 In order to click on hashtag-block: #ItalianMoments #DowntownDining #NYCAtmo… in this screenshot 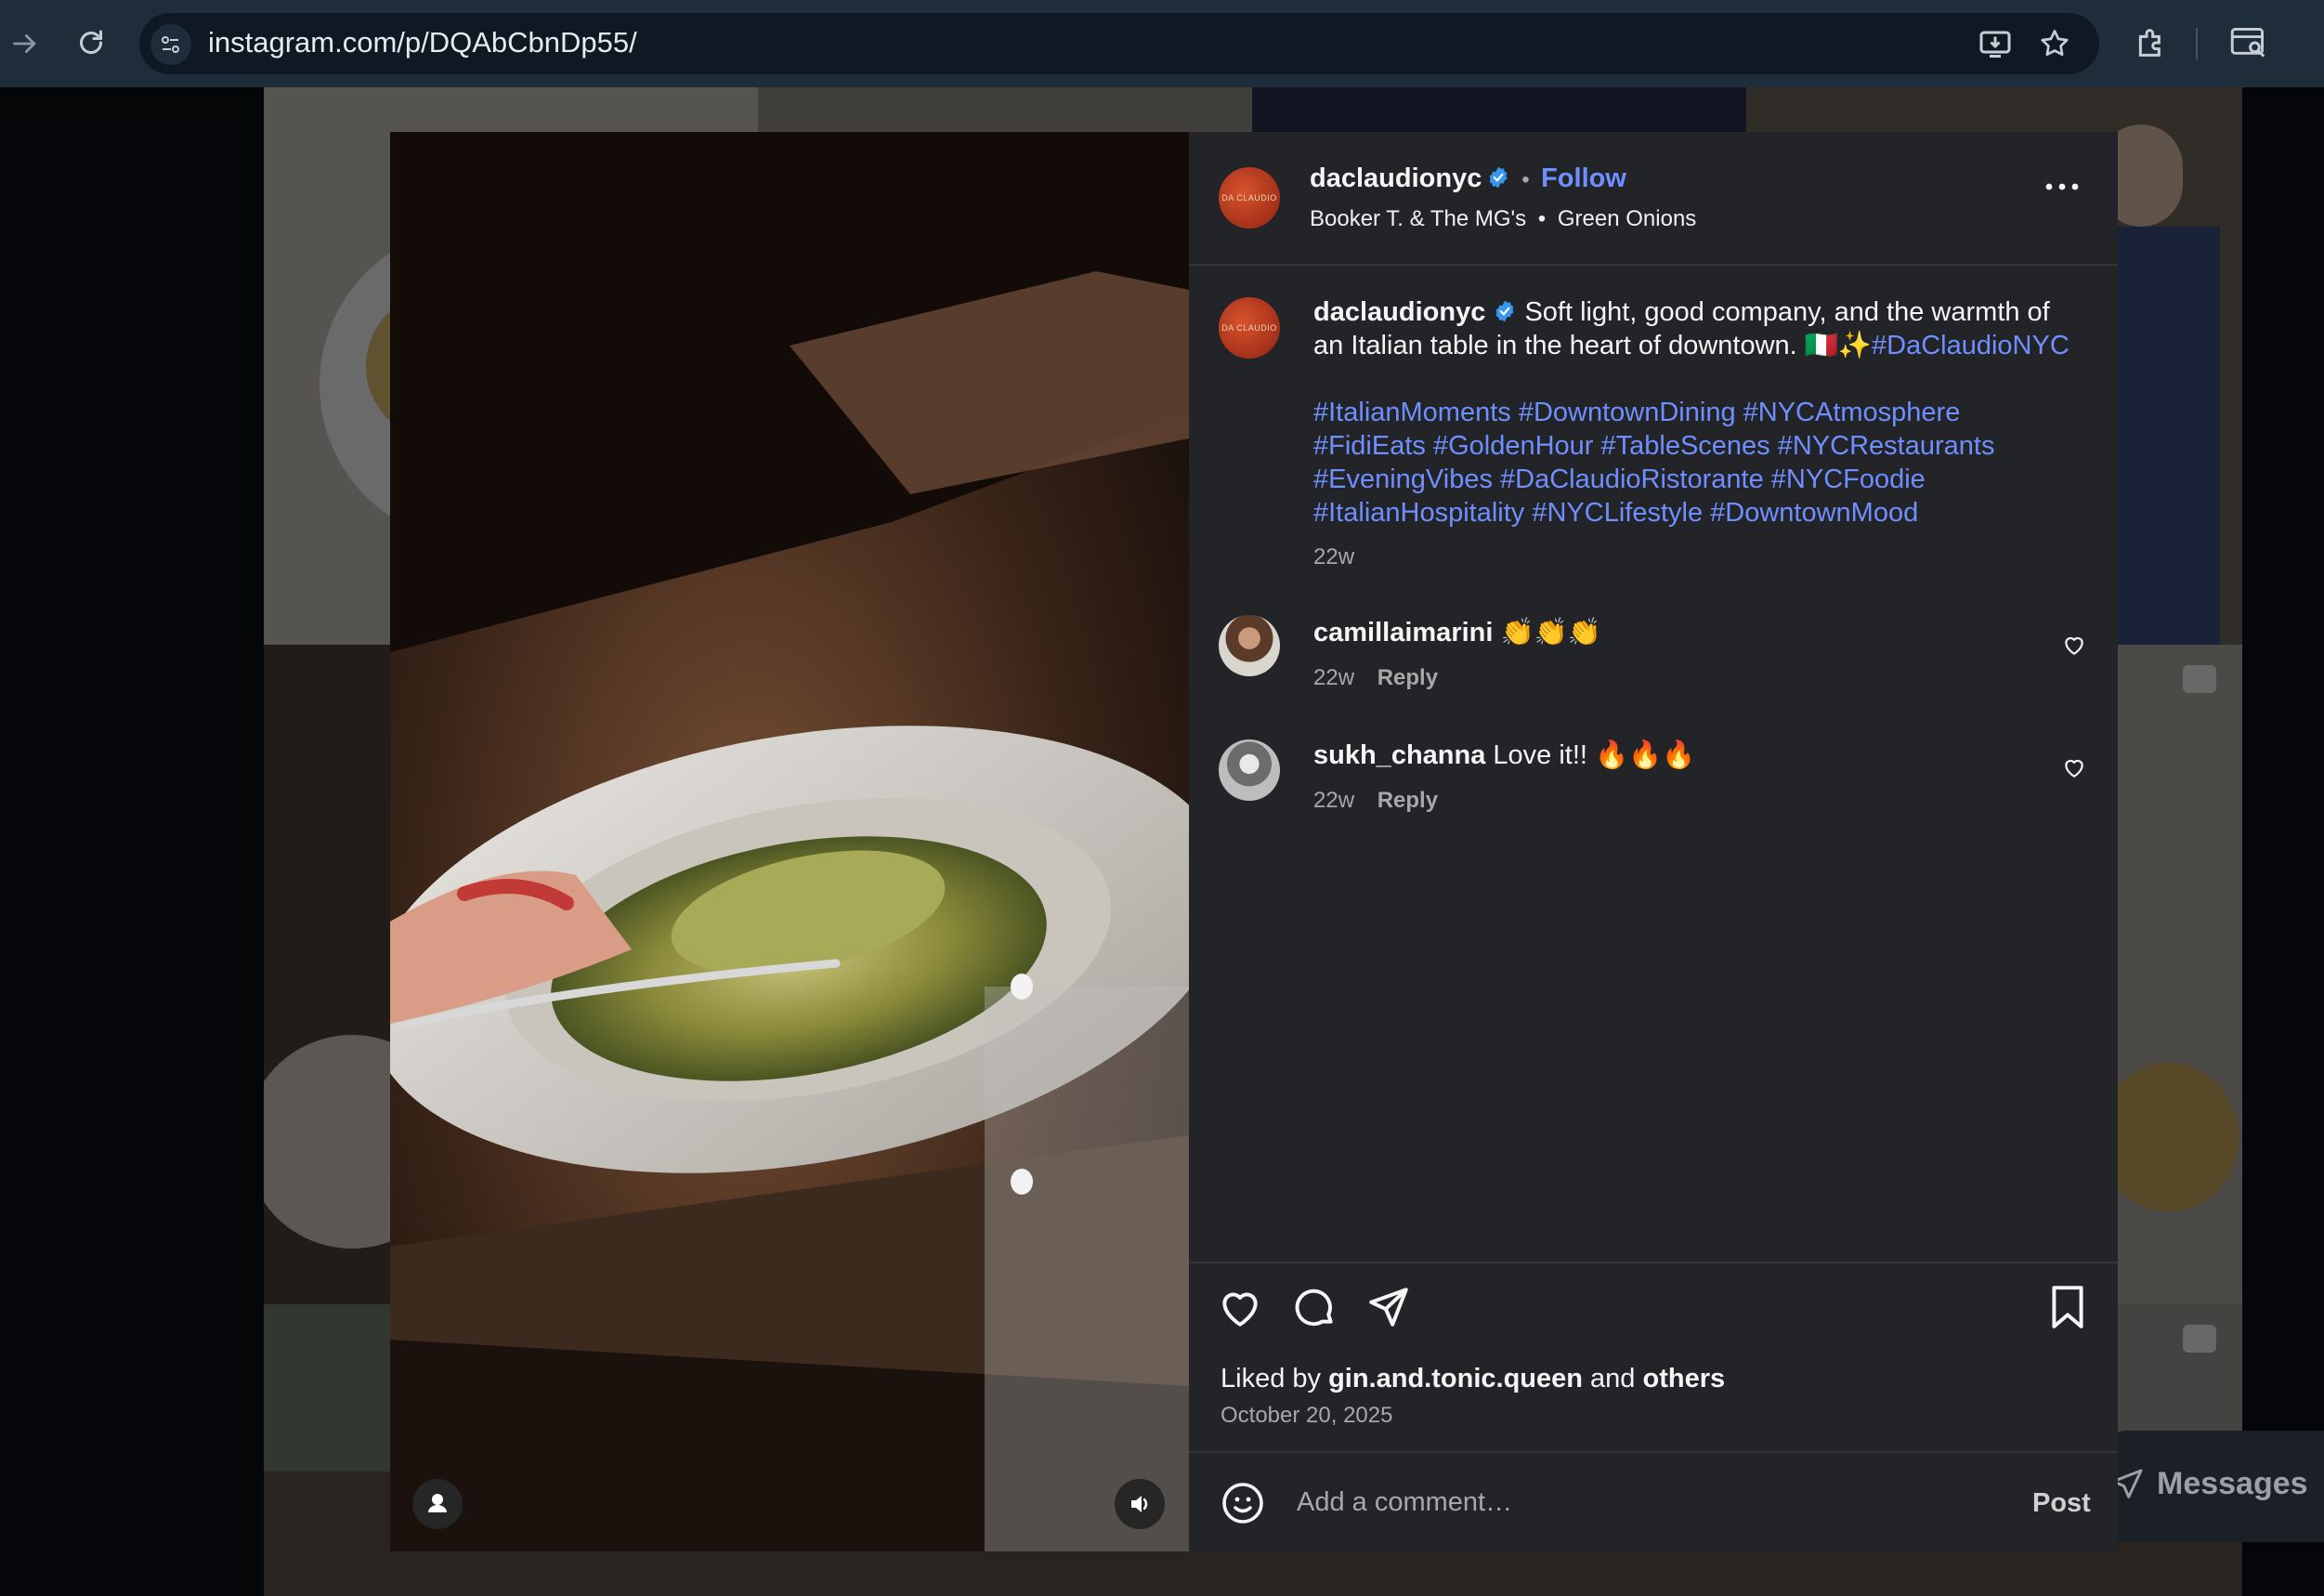, I will do `click(1703, 463)`.